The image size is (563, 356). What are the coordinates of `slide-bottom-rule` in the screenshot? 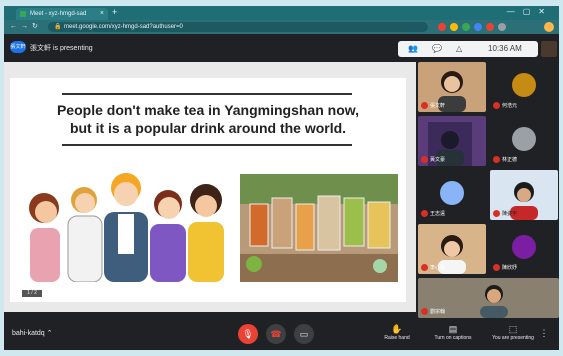 It's located at (207, 145).